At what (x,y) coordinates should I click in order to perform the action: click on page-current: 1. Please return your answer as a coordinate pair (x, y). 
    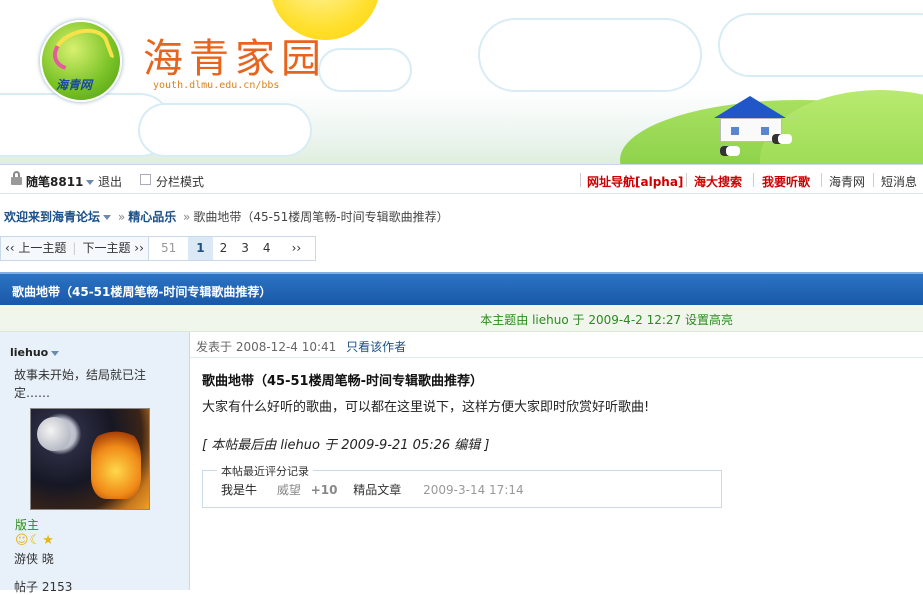
    Looking at the image, I should click on (200, 248).